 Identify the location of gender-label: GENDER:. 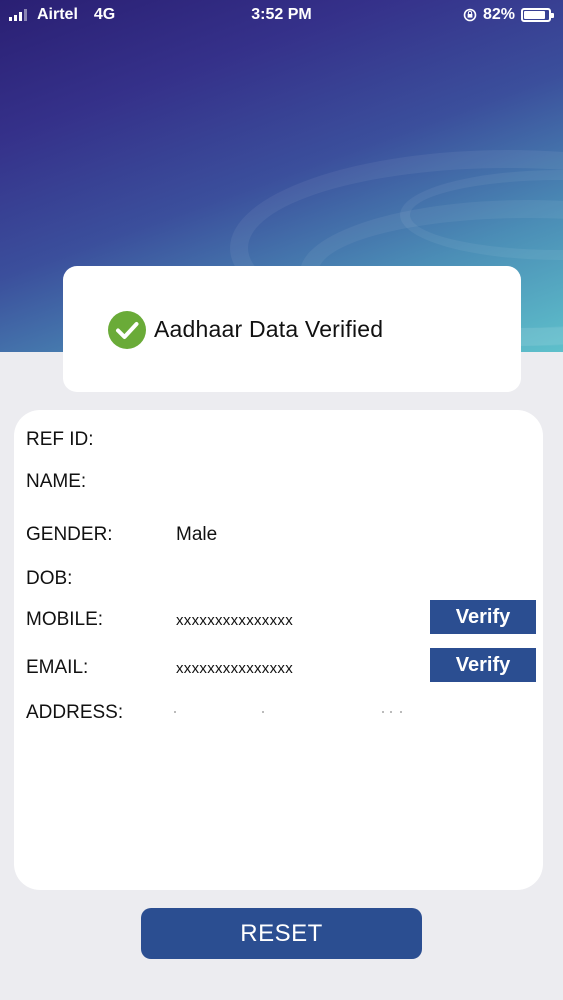
(69, 534).